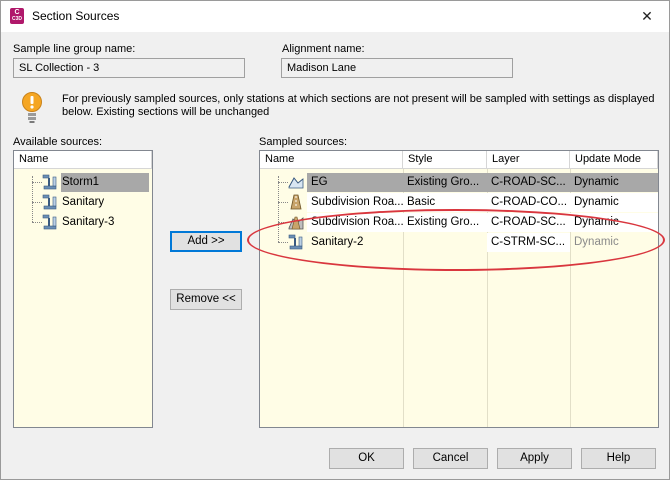  I want to click on cancel-button: Cancel, so click(450, 458).